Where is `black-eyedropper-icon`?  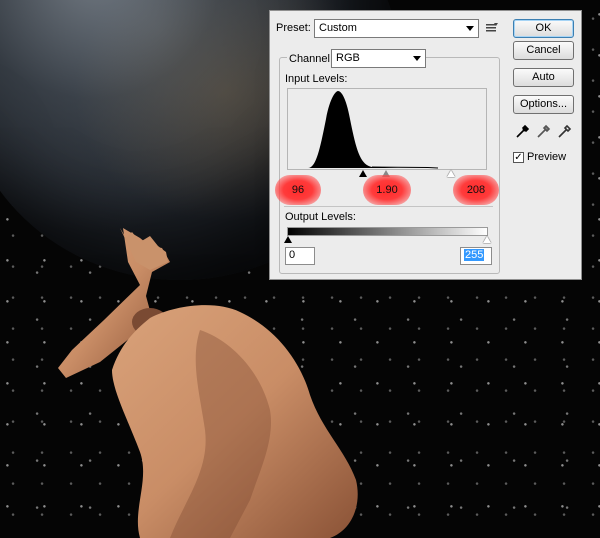 black-eyedropper-icon is located at coordinates (523, 131).